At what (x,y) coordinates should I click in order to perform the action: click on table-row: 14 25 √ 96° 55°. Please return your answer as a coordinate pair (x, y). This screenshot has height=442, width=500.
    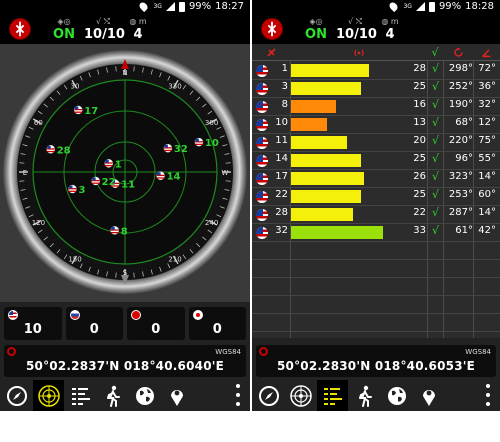
    Looking at the image, I should click on (376, 160).